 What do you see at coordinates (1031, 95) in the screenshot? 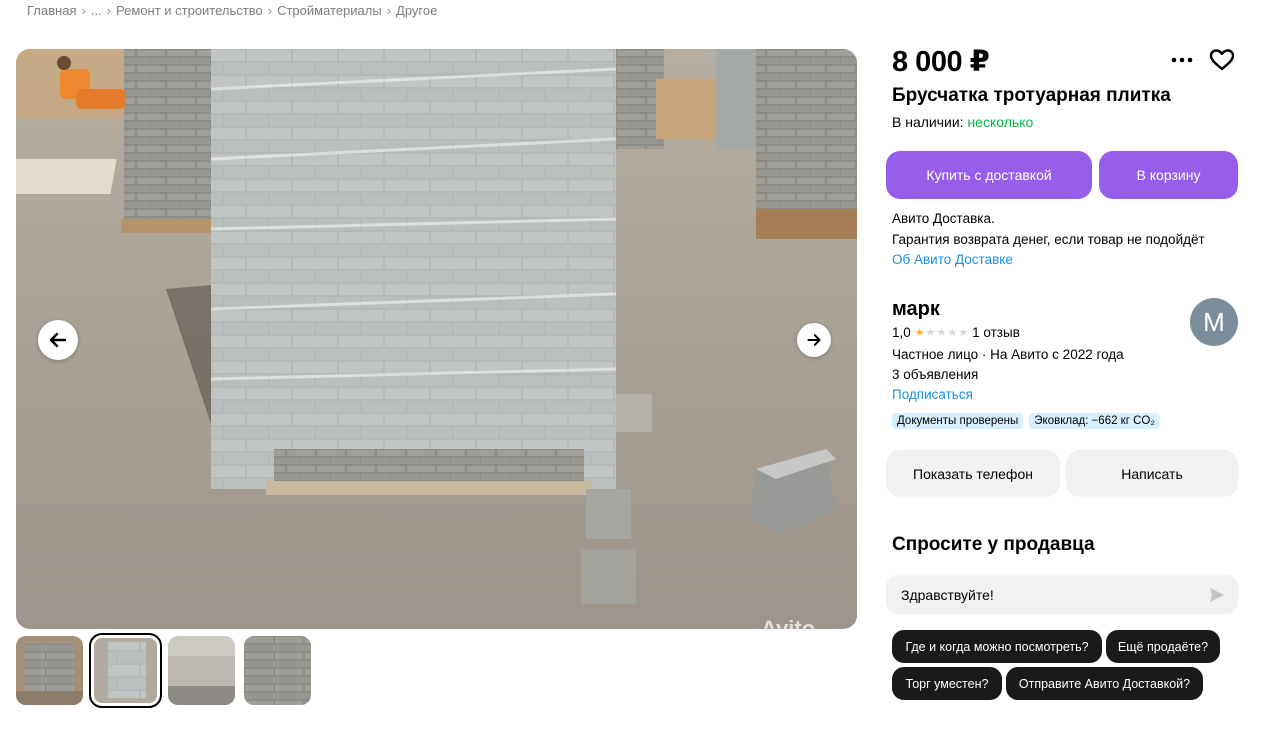
I see `listing-title: Брусчатка тротуарная плитка` at bounding box center [1031, 95].